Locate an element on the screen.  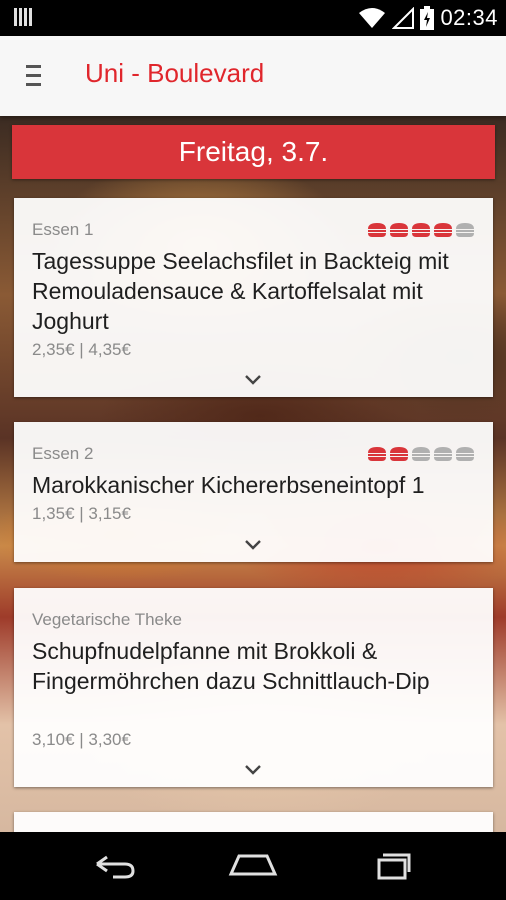
sim-icon is located at coordinates (24, 18).